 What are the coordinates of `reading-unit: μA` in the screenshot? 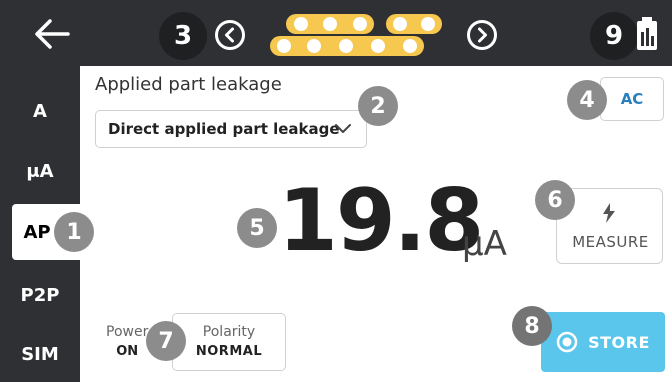 It's located at (484, 244).